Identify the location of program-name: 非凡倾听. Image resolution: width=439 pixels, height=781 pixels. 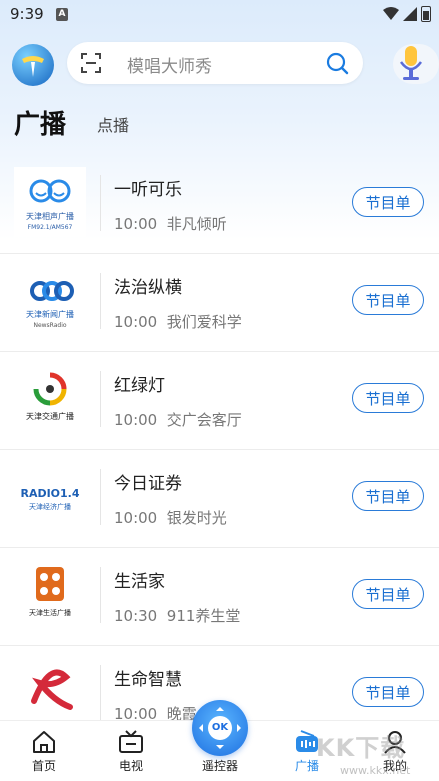
(196, 224).